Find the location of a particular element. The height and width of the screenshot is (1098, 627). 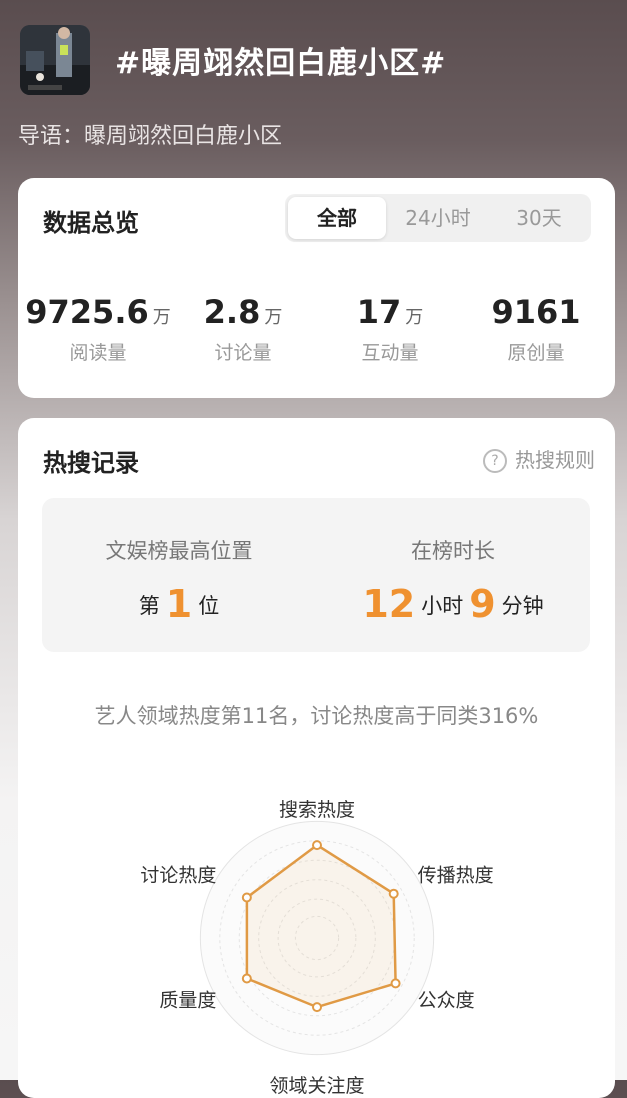

rank-value: 1 is located at coordinates (179, 604).